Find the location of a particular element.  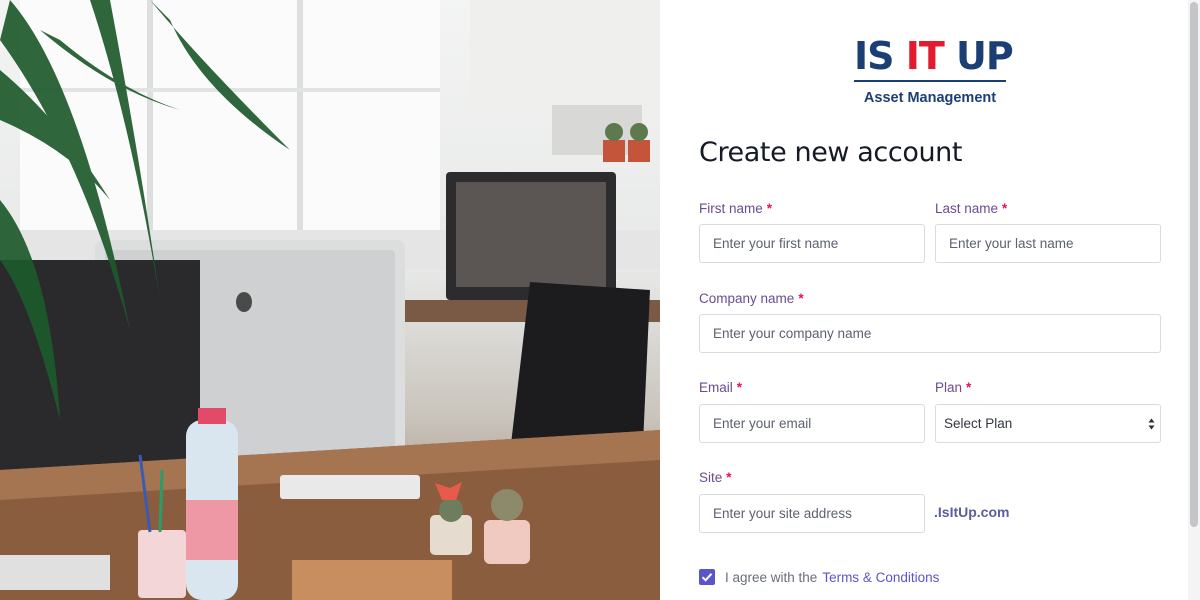

company-name-label: Company name * is located at coordinates (751, 298).